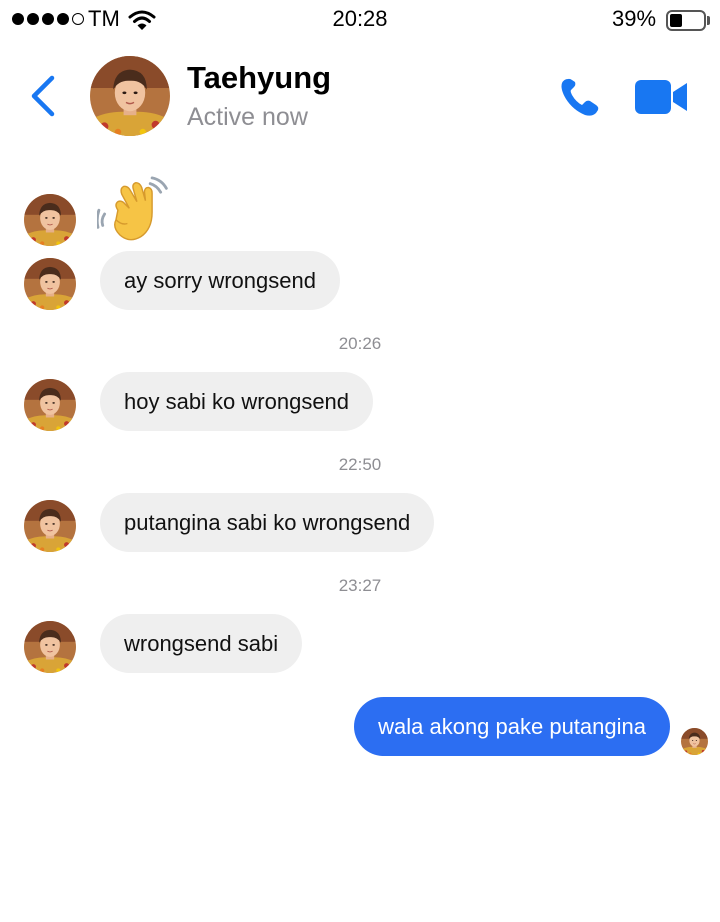 This screenshot has height=922, width=720. I want to click on phone-icon, so click(580, 97).